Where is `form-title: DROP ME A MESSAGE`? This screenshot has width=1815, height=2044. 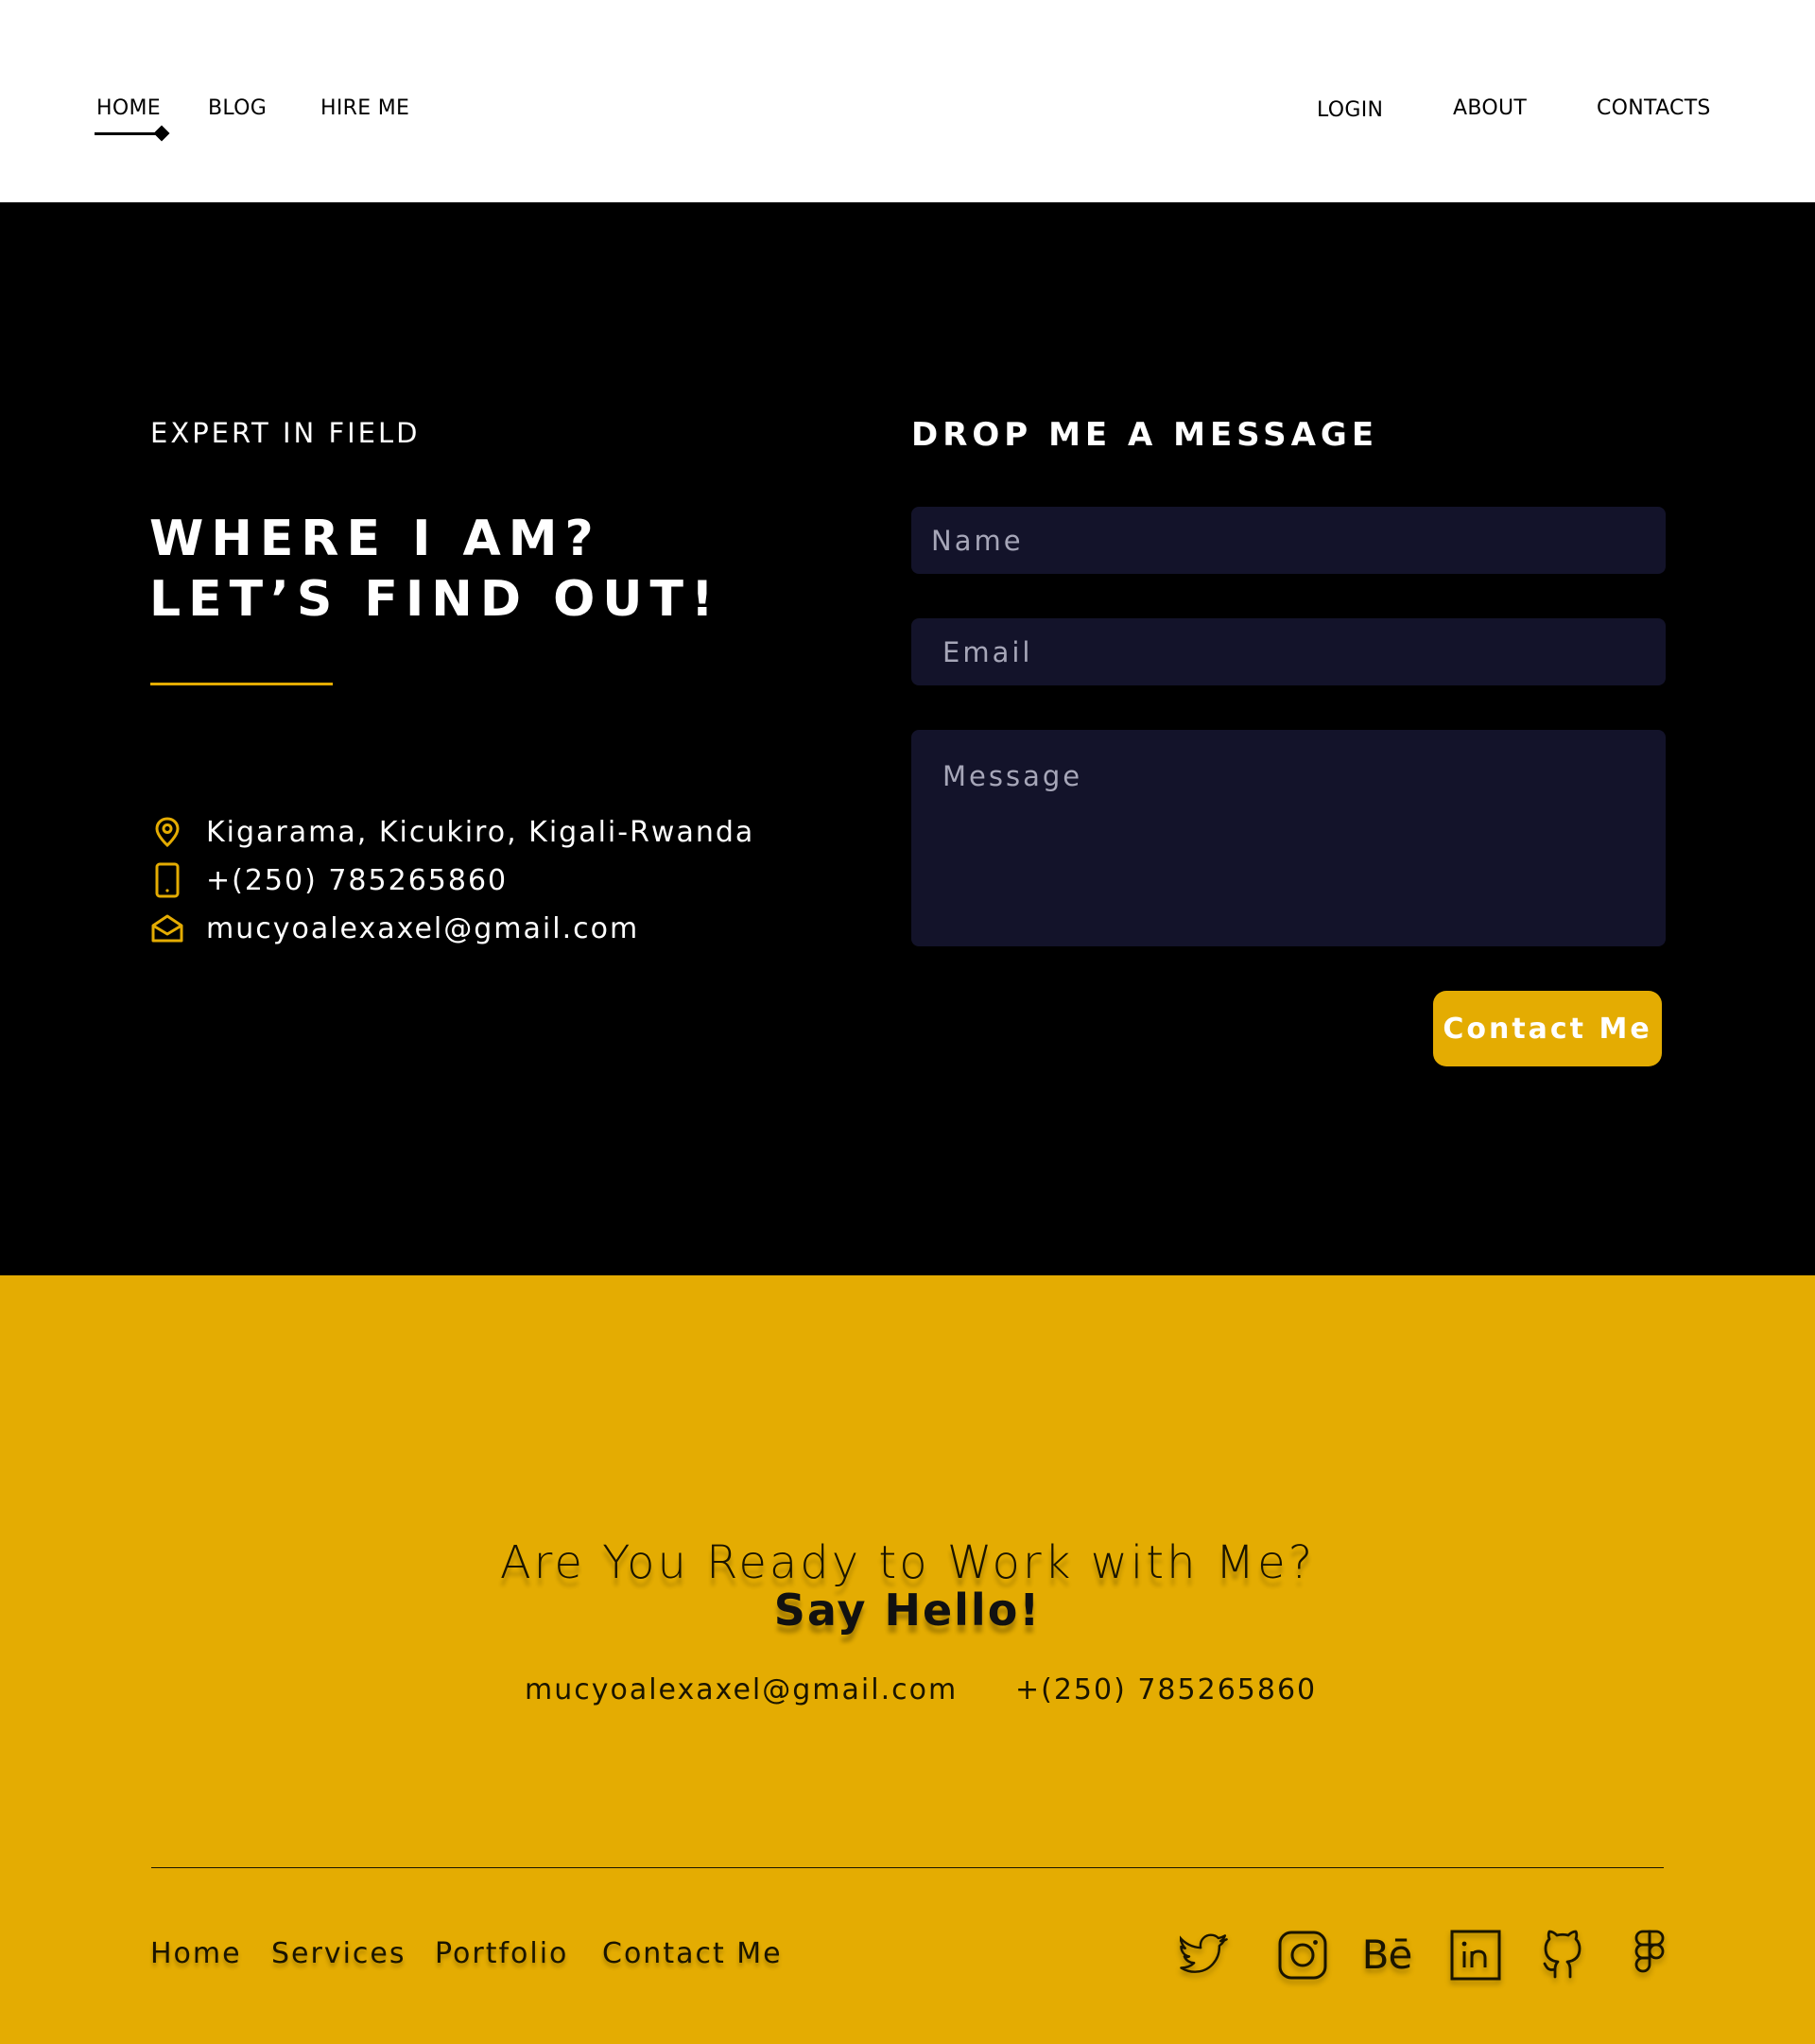 form-title: DROP ME A MESSAGE is located at coordinates (1145, 435).